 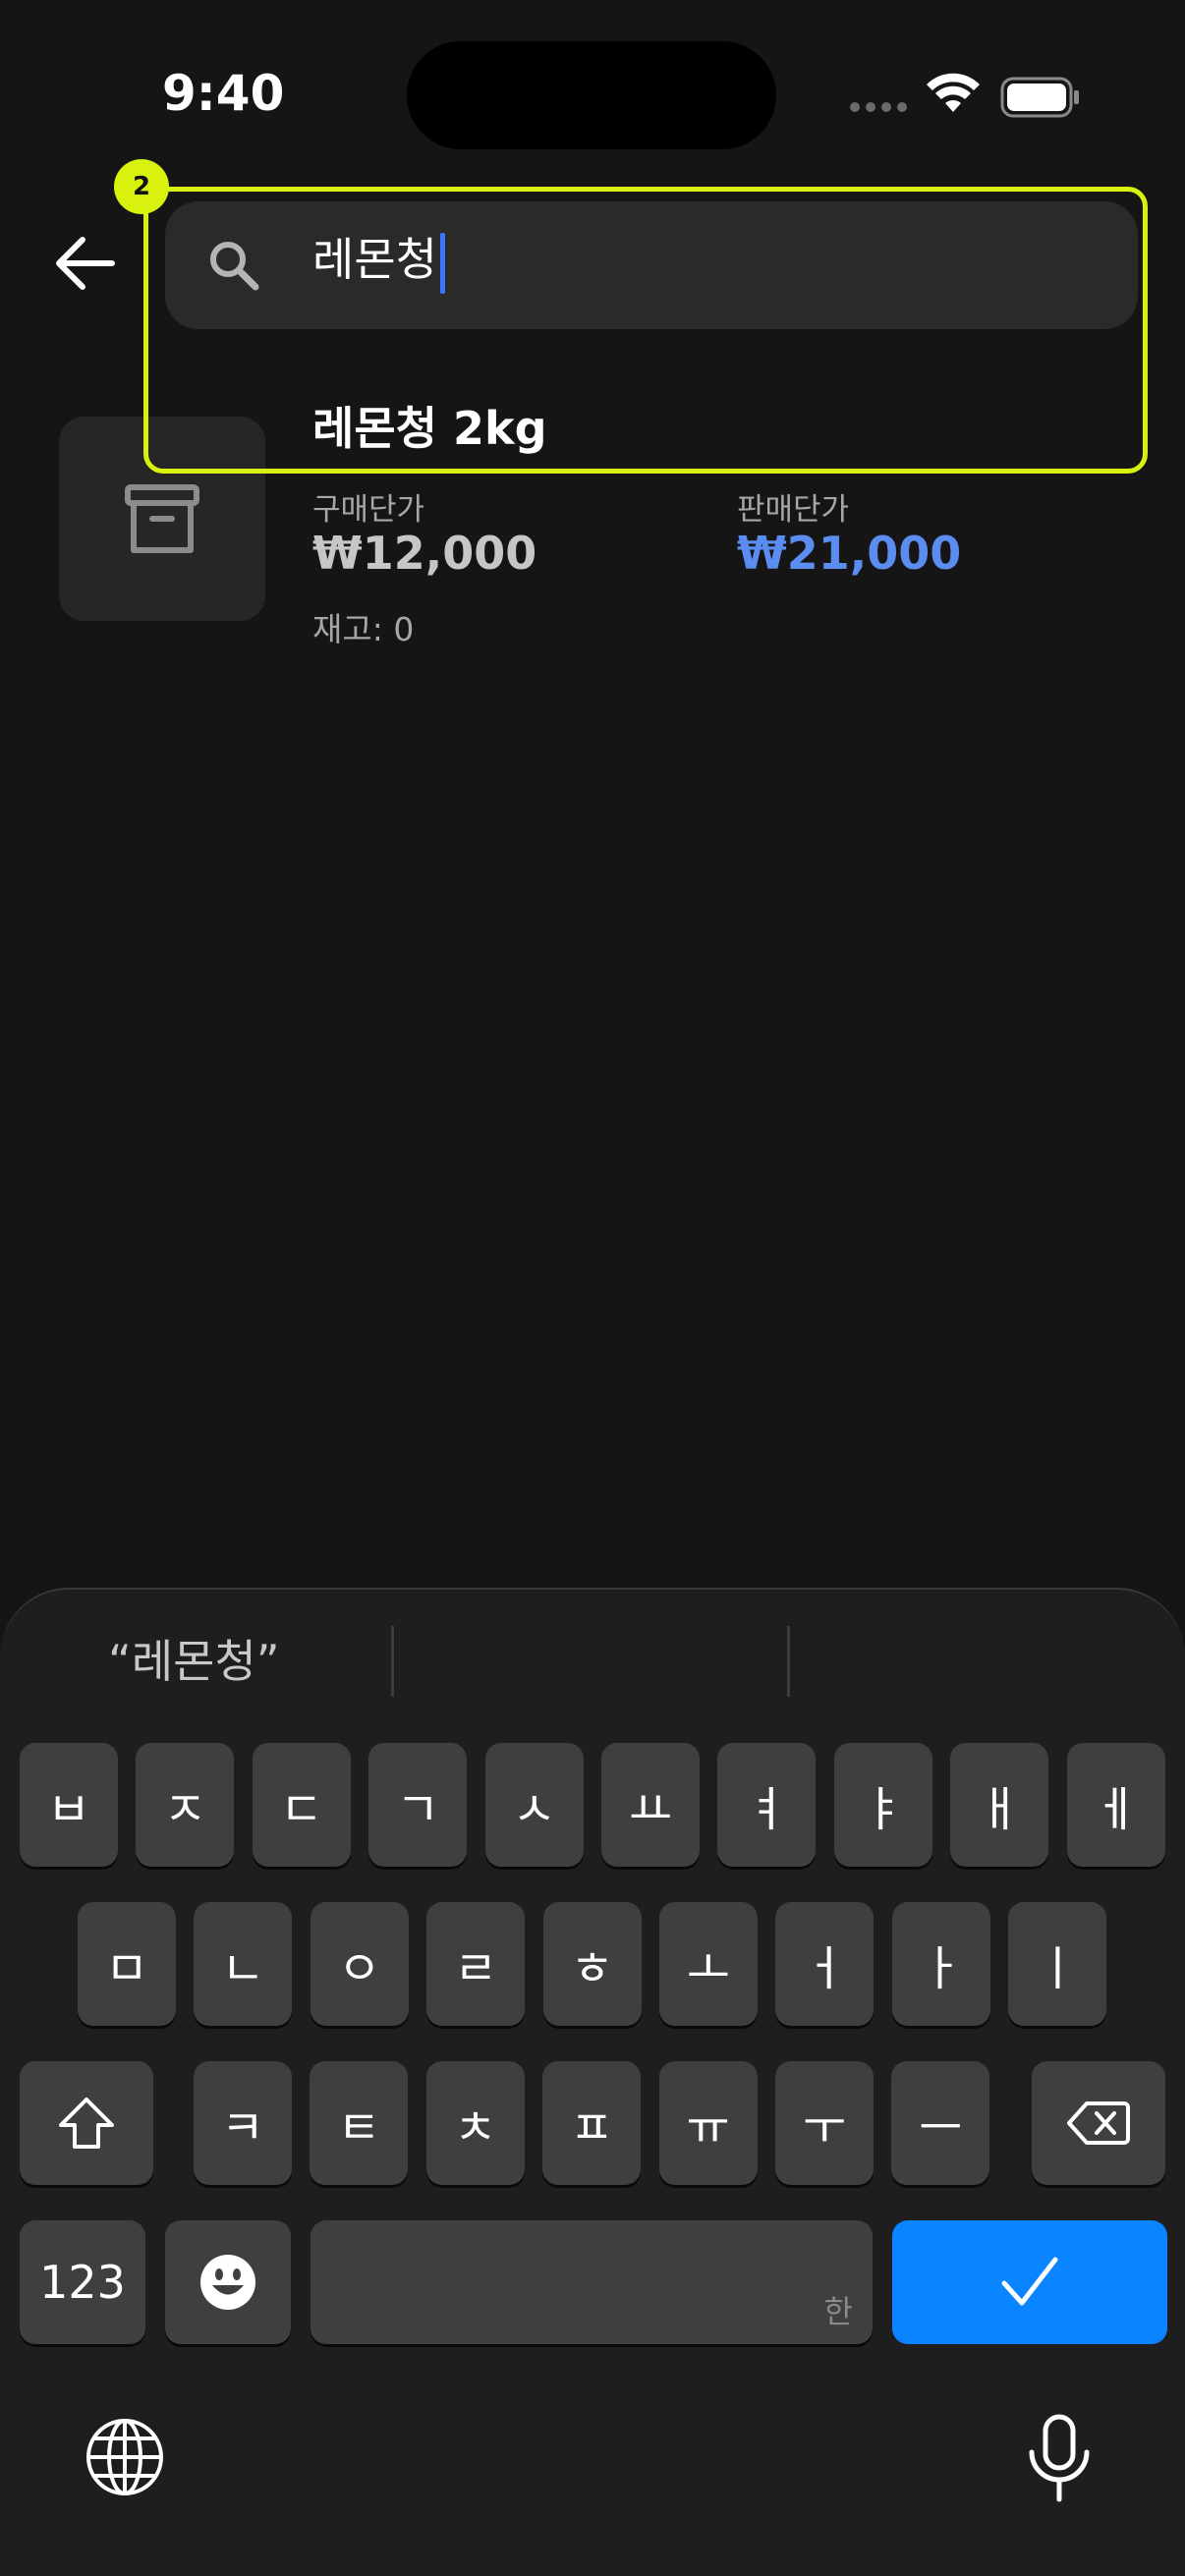 I want to click on key-ㄴ: ㄴ, so click(x=244, y=1964).